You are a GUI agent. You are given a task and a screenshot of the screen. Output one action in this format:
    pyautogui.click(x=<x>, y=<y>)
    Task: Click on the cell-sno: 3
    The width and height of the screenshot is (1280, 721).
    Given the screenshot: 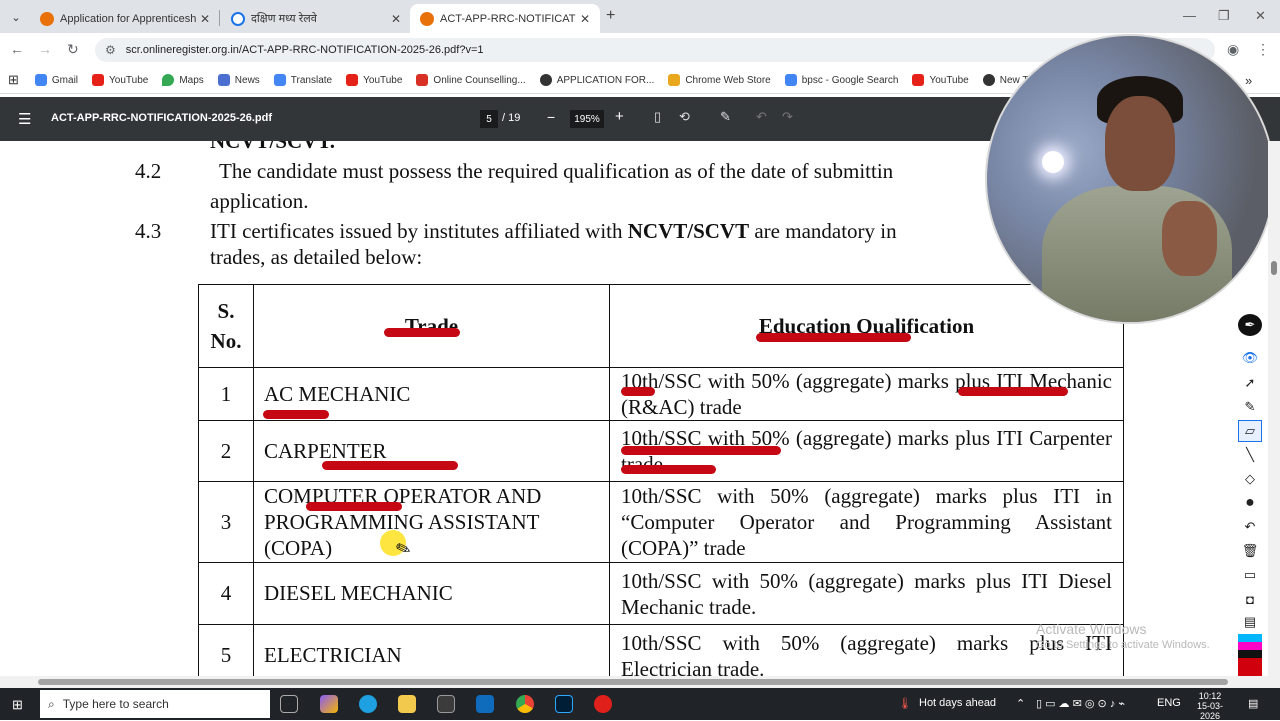 What is the action you would take?
    pyautogui.click(x=226, y=522)
    